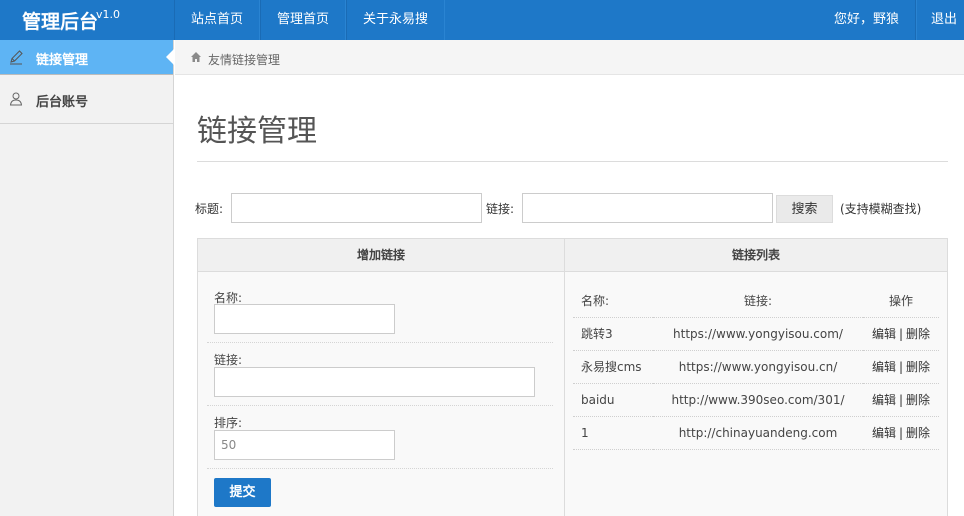 The width and height of the screenshot is (964, 516). Describe the element at coordinates (613, 301) in the screenshot. I see `column-header-name: 名称:` at that location.